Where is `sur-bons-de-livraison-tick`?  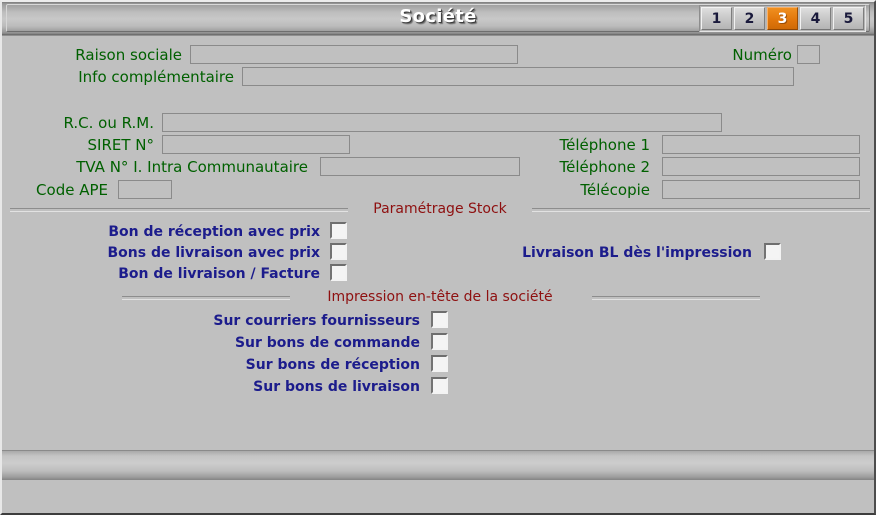 sur-bons-de-livraison-tick is located at coordinates (439, 385).